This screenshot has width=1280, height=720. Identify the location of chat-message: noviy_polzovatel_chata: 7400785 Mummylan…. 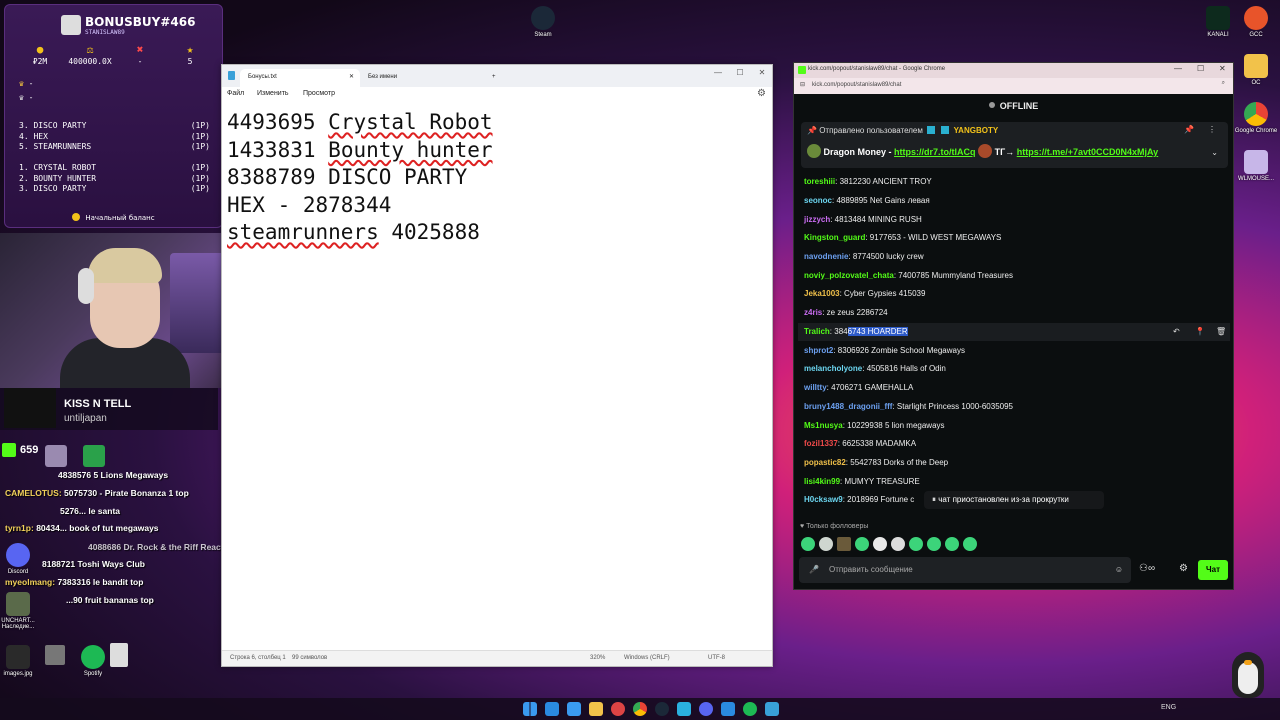
(908, 276).